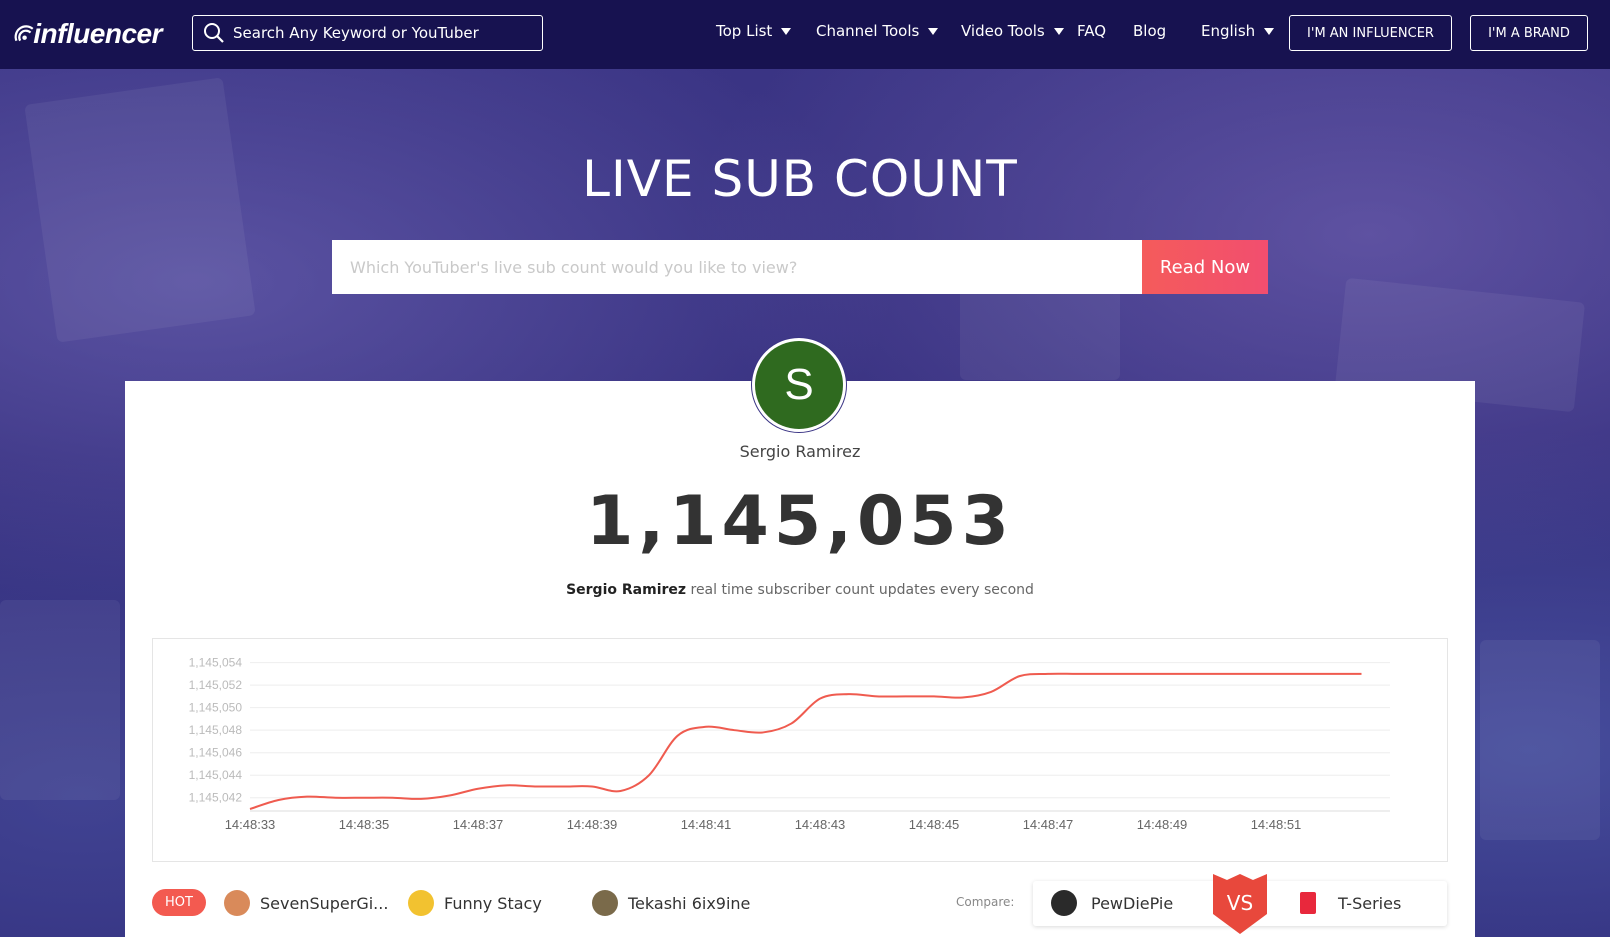 The image size is (1610, 937). I want to click on nav-top-list: Top List, so click(754, 31).